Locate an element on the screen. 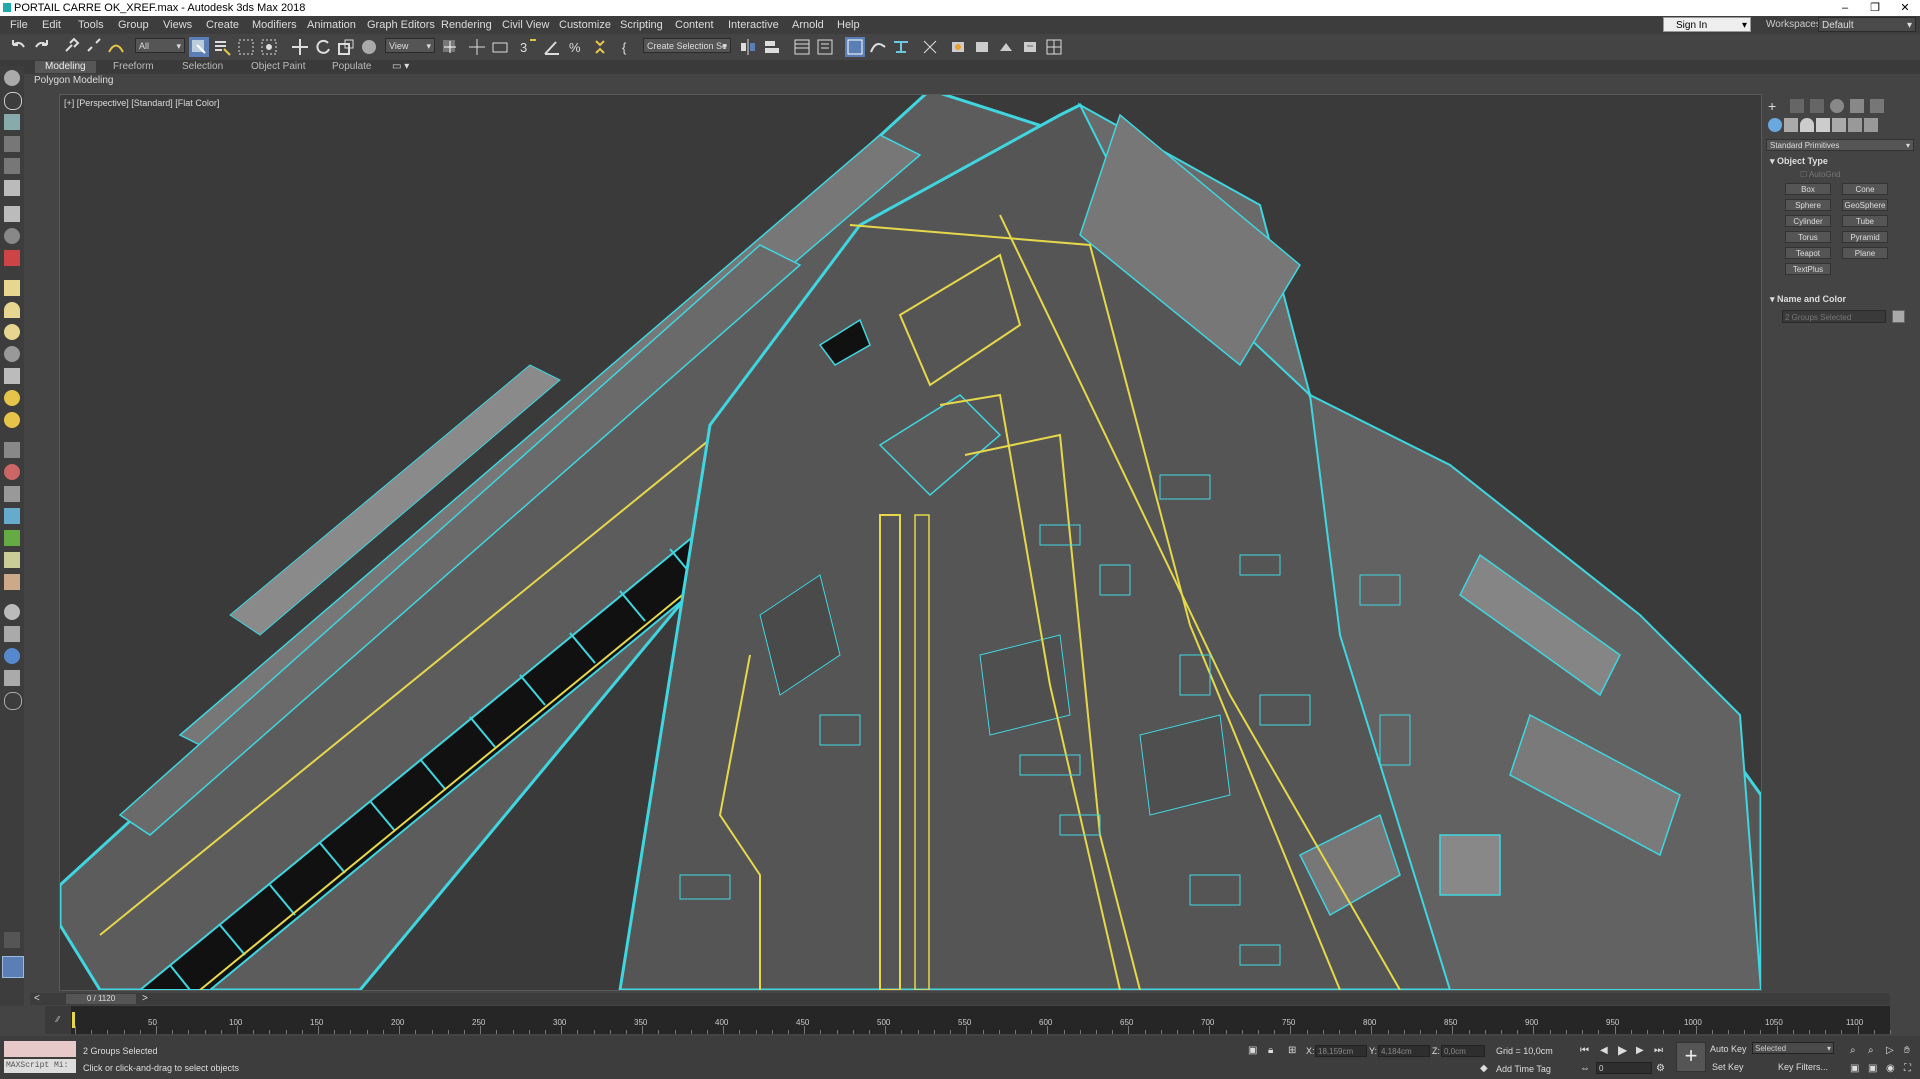  teapot-button: Teapot is located at coordinates (1808, 253).